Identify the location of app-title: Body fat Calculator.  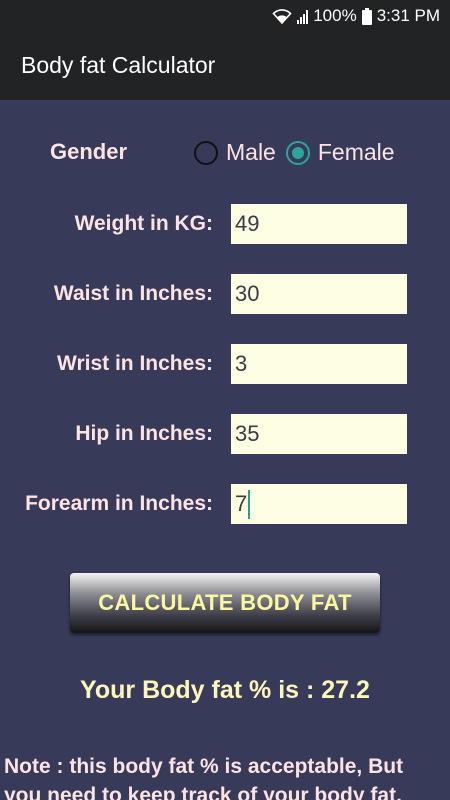
(118, 65).